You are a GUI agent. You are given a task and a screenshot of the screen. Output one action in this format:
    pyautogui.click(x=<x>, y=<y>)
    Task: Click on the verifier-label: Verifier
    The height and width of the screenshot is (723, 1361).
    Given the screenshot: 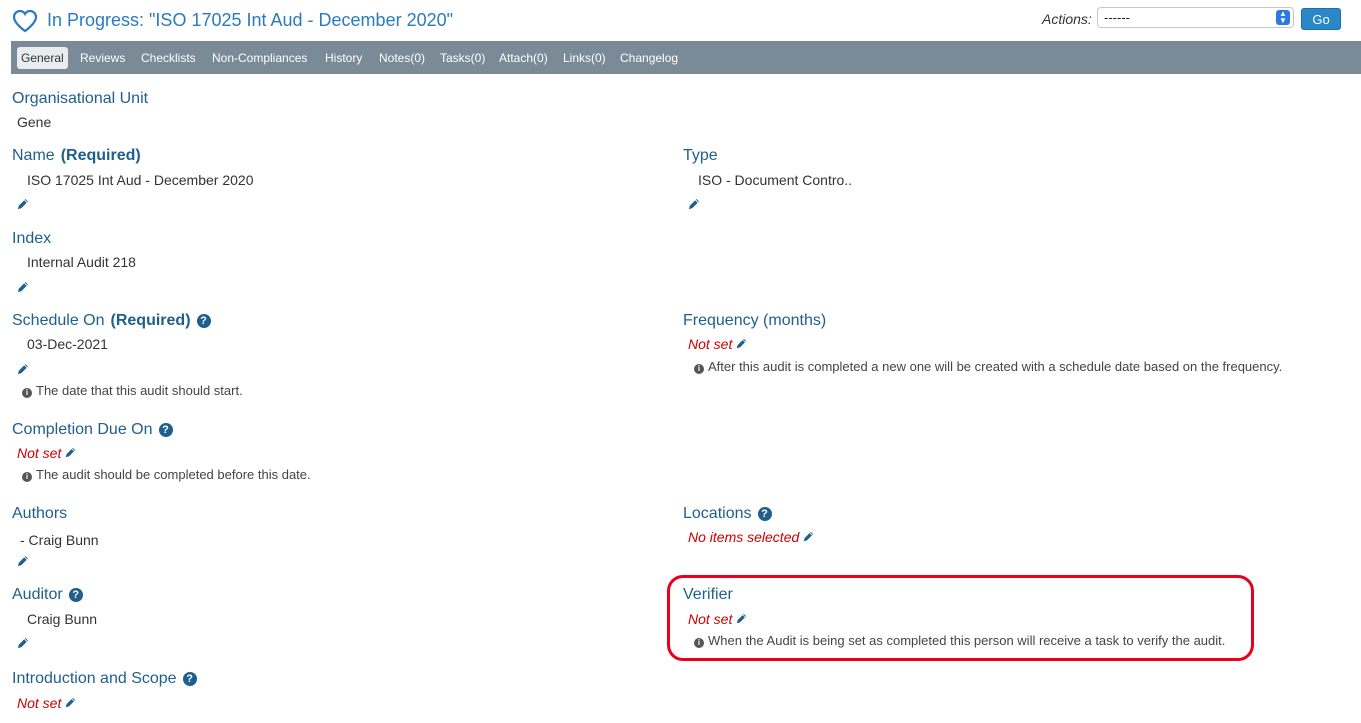 What is the action you would take?
    pyautogui.click(x=708, y=594)
    